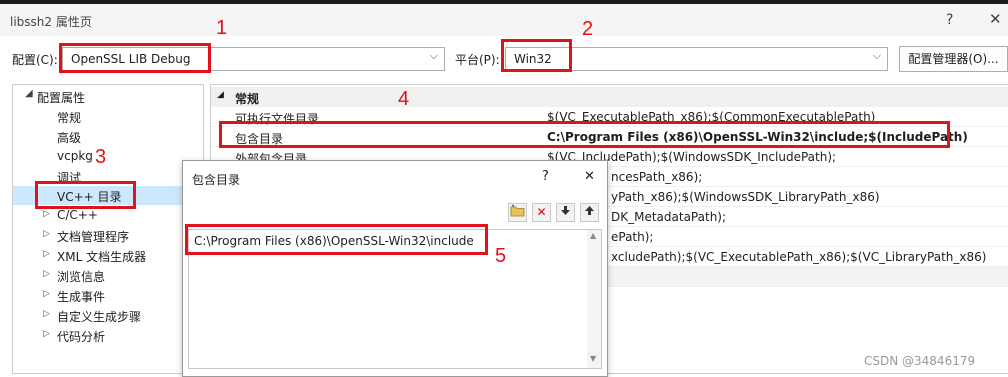 The width and height of the screenshot is (1008, 377). Describe the element at coordinates (85, 195) in the screenshot. I see `annotation-box-vc-dirs` at that location.